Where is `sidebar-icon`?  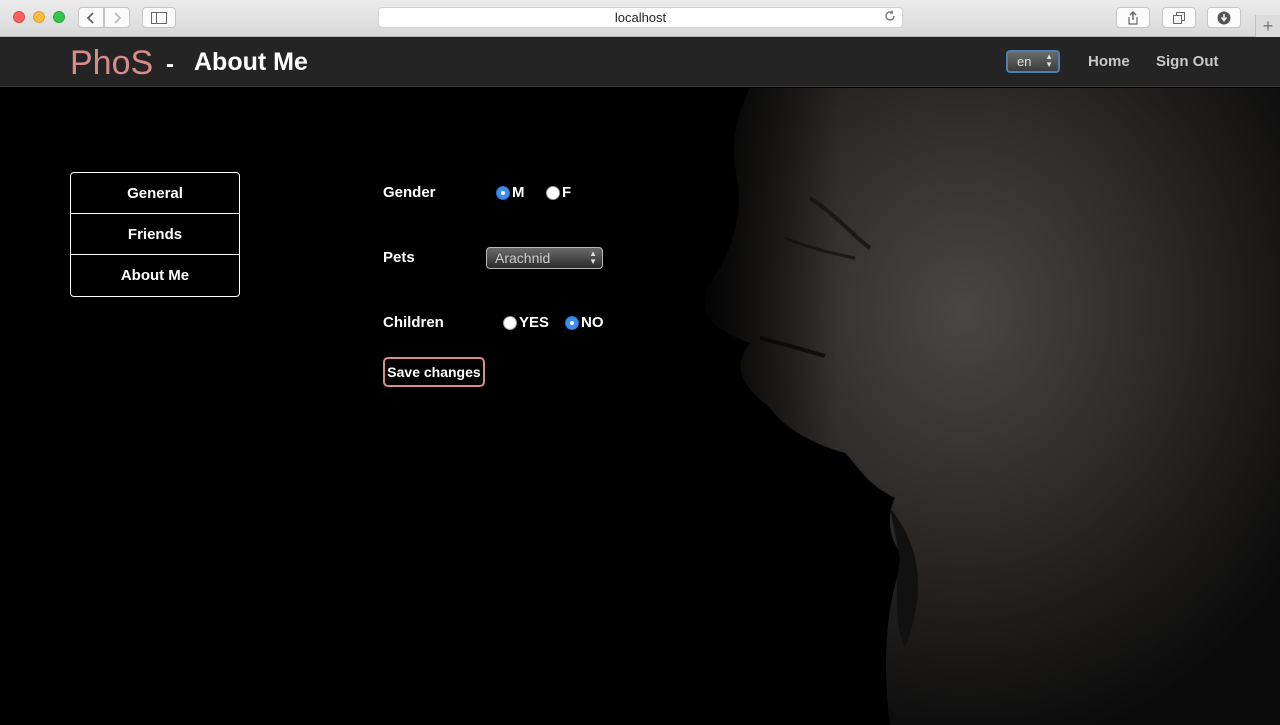 sidebar-icon is located at coordinates (159, 17).